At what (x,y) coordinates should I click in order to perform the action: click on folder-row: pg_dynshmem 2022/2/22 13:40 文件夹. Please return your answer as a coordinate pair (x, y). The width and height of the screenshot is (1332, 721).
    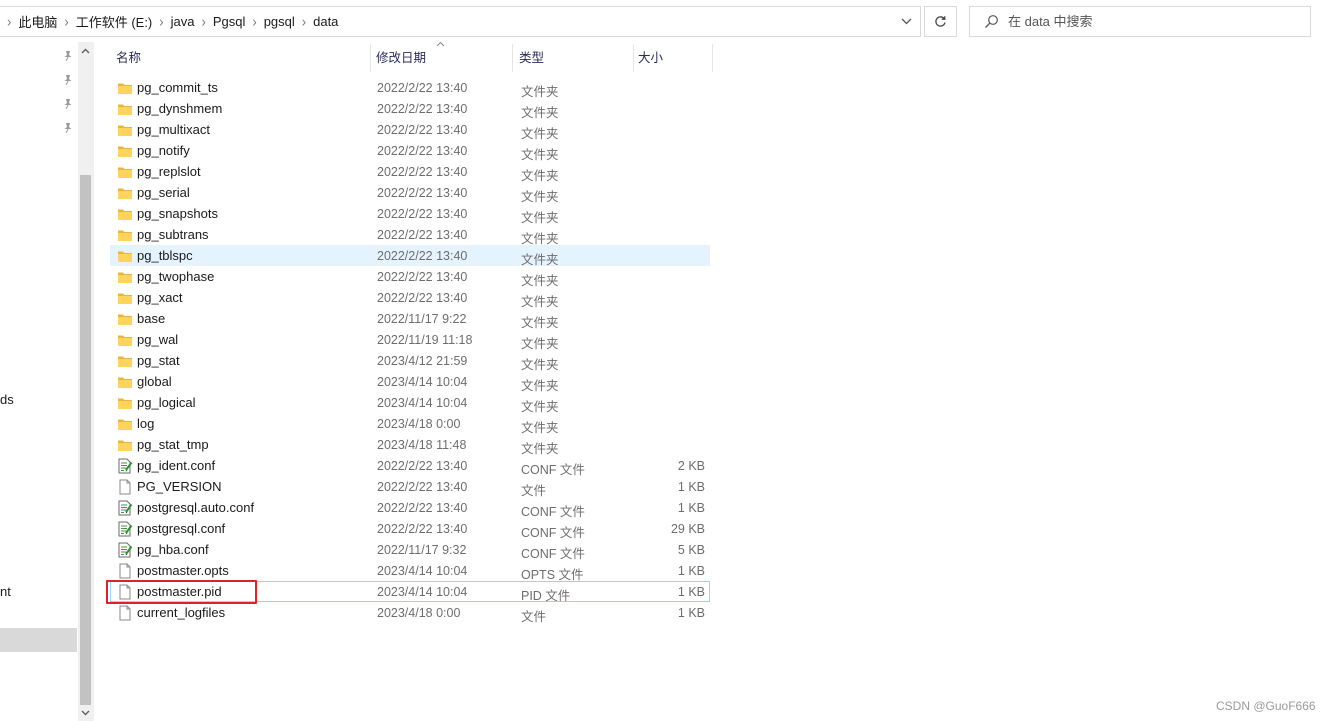
    Looking at the image, I should click on (410, 109).